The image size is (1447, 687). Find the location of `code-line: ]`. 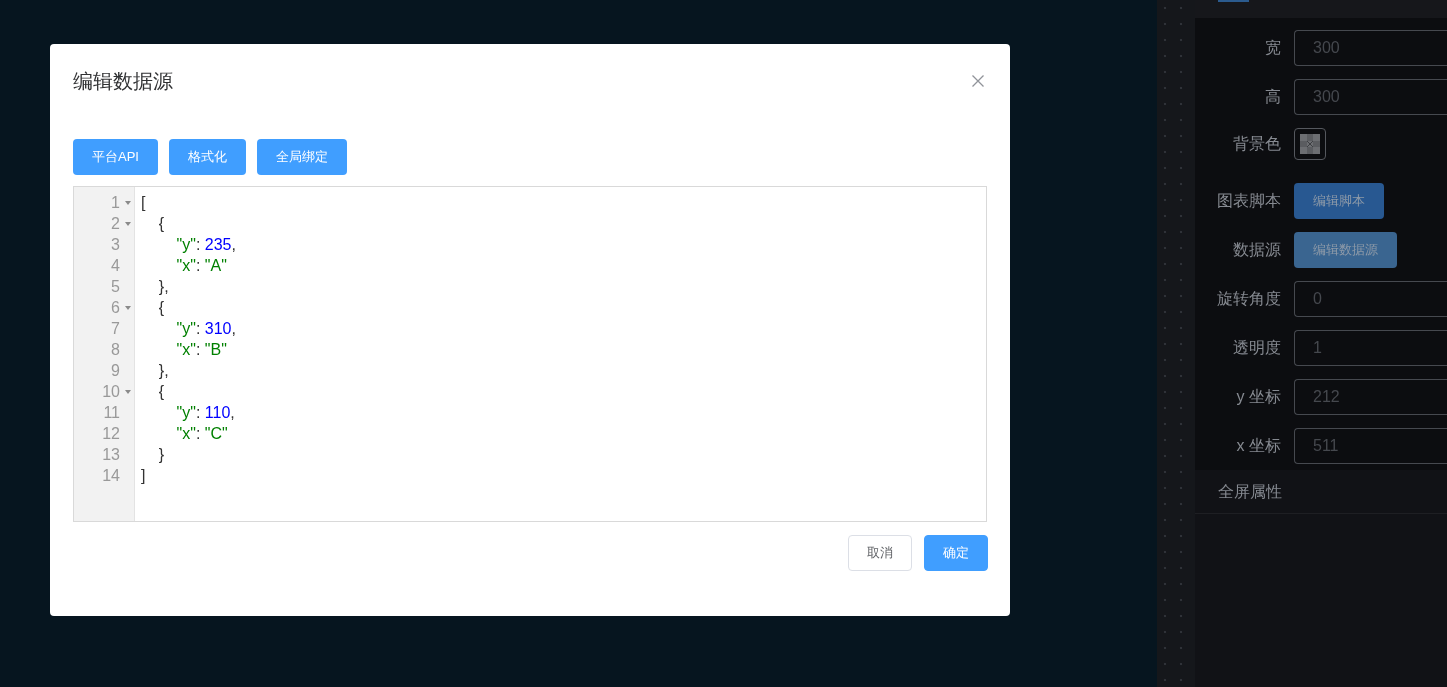

code-line: ] is located at coordinates (143, 476).